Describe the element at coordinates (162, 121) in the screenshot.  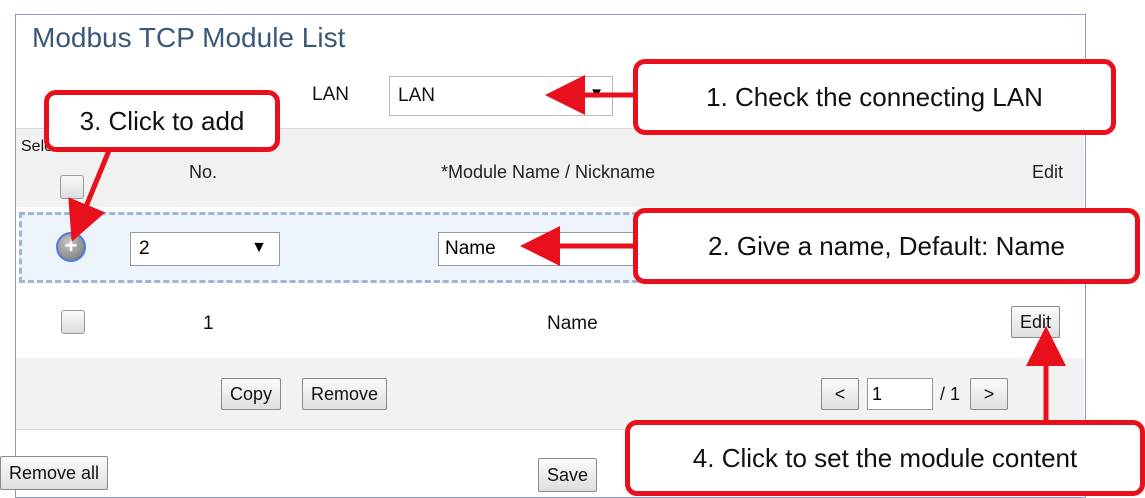
I see `callout-click-add: 3. Click to add` at that location.